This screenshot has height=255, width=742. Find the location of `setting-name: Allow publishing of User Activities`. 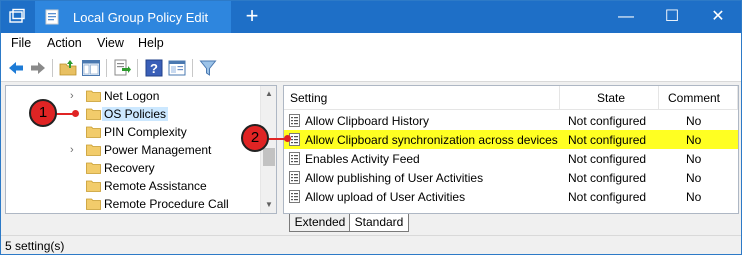

setting-name: Allow publishing of User Activities is located at coordinates (394, 178).